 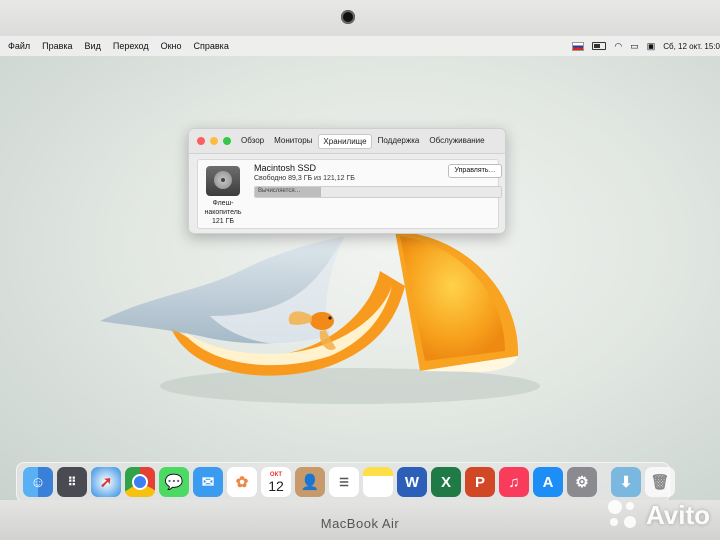 What do you see at coordinates (131, 46) in the screenshot?
I see `menu-go: Переход` at bounding box center [131, 46].